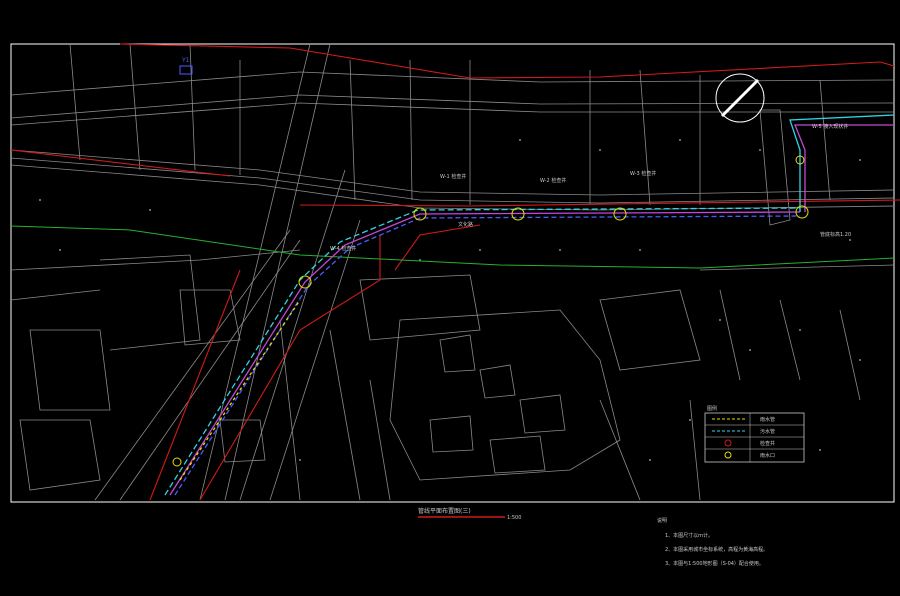 Image resolution: width=900 pixels, height=596 pixels. I want to click on well-label-2: W-2 检查井, so click(553, 180).